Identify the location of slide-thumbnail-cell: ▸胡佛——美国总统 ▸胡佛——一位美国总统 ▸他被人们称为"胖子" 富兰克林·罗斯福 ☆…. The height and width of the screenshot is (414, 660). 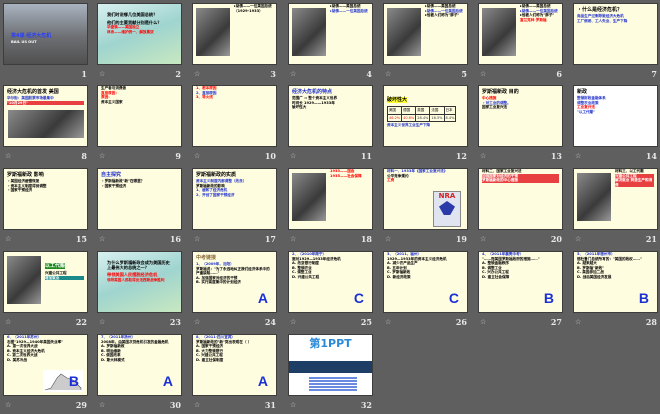
(521, 43).